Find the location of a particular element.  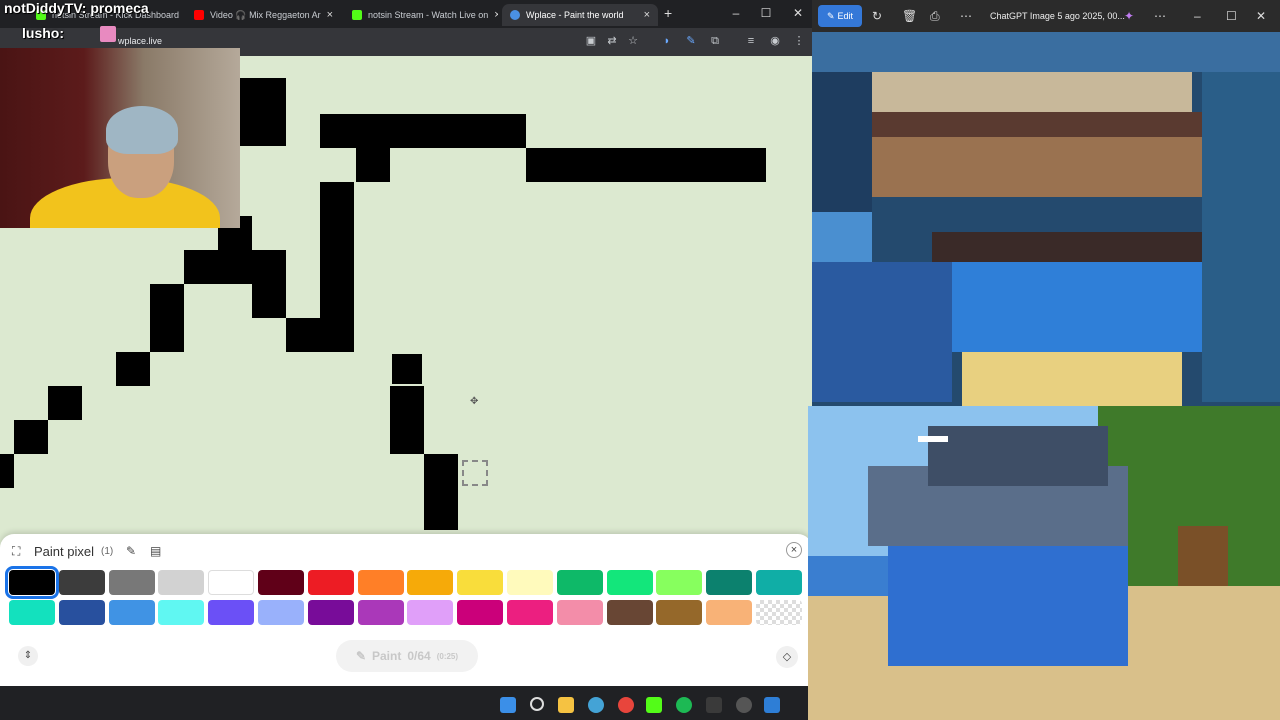

search-icon is located at coordinates (537, 704).